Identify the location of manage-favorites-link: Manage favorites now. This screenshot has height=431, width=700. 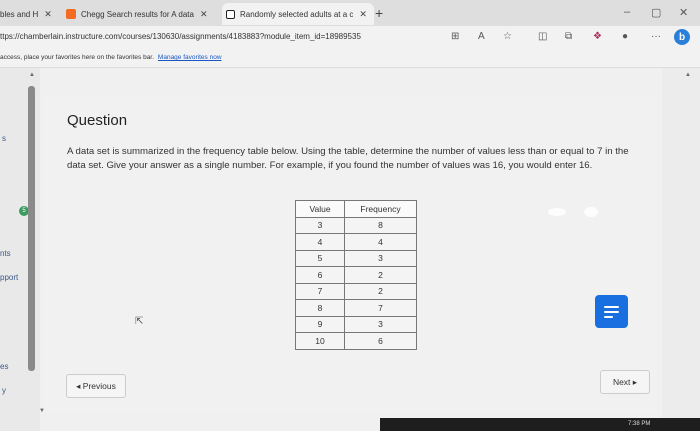
(190, 57).